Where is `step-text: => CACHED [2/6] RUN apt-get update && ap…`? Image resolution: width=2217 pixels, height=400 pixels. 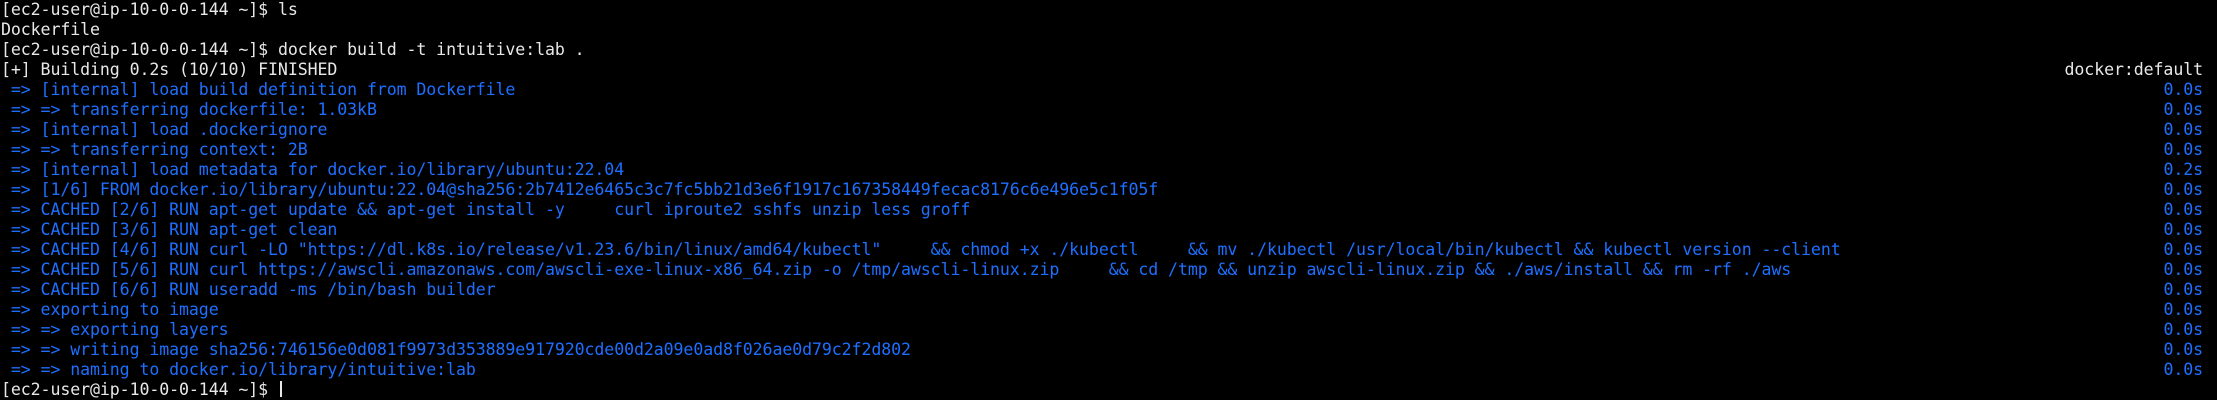
step-text: => CACHED [2/6] RUN apt-get update && ap… is located at coordinates (486, 209).